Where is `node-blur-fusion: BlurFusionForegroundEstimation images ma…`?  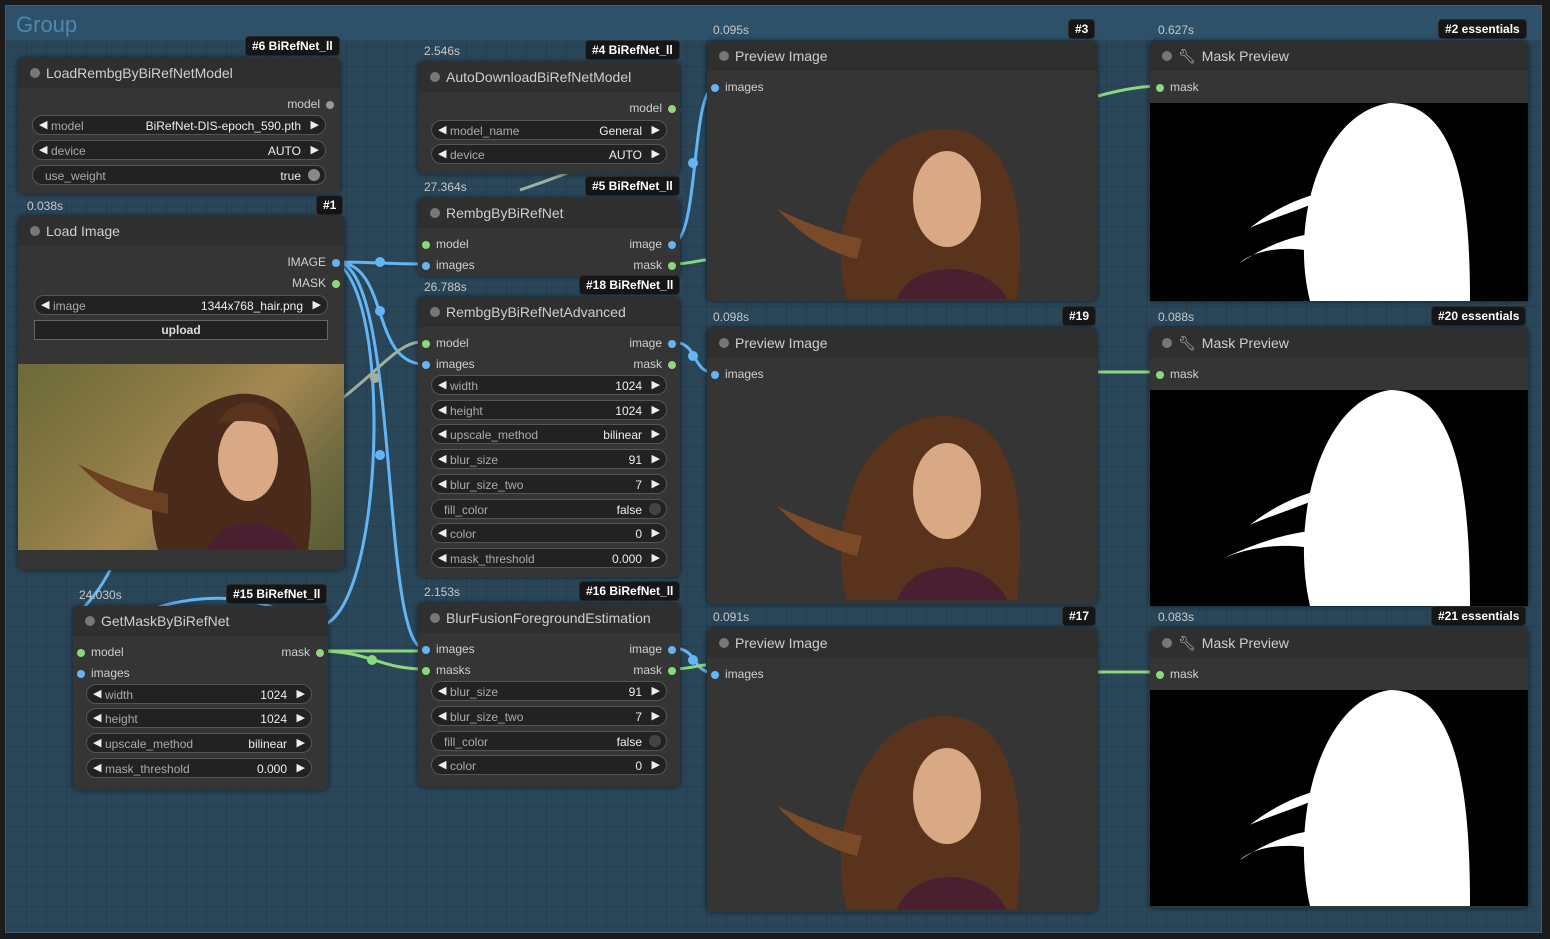 node-blur-fusion: BlurFusionForegroundEstimation images ma… is located at coordinates (549, 695).